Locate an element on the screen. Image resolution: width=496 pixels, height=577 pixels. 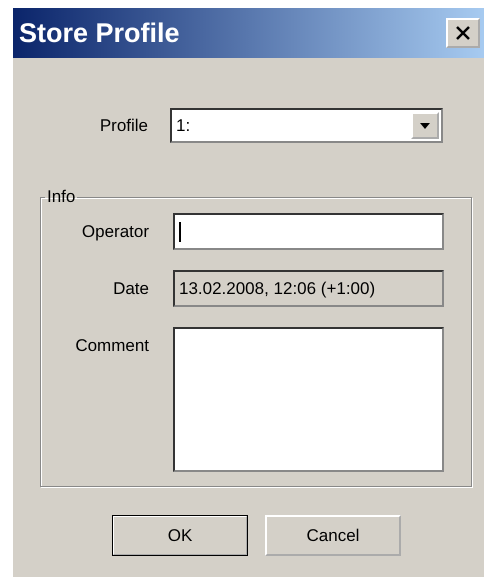
field-label: Operator is located at coordinates (114, 231).